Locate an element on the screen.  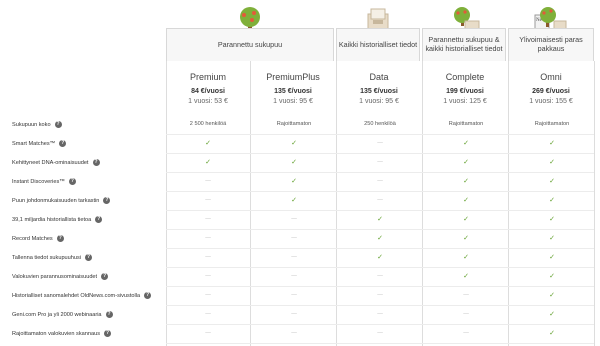
table-cell: 2 500 henkilöä is located at coordinates (208, 124).